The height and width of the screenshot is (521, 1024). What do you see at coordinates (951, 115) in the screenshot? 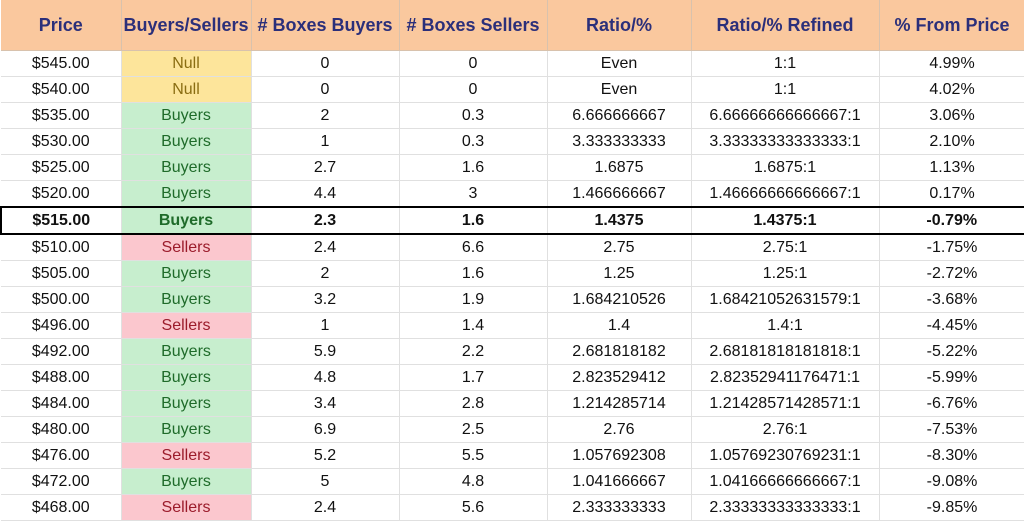
I see `from-price-cell: 3.06%` at bounding box center [951, 115].